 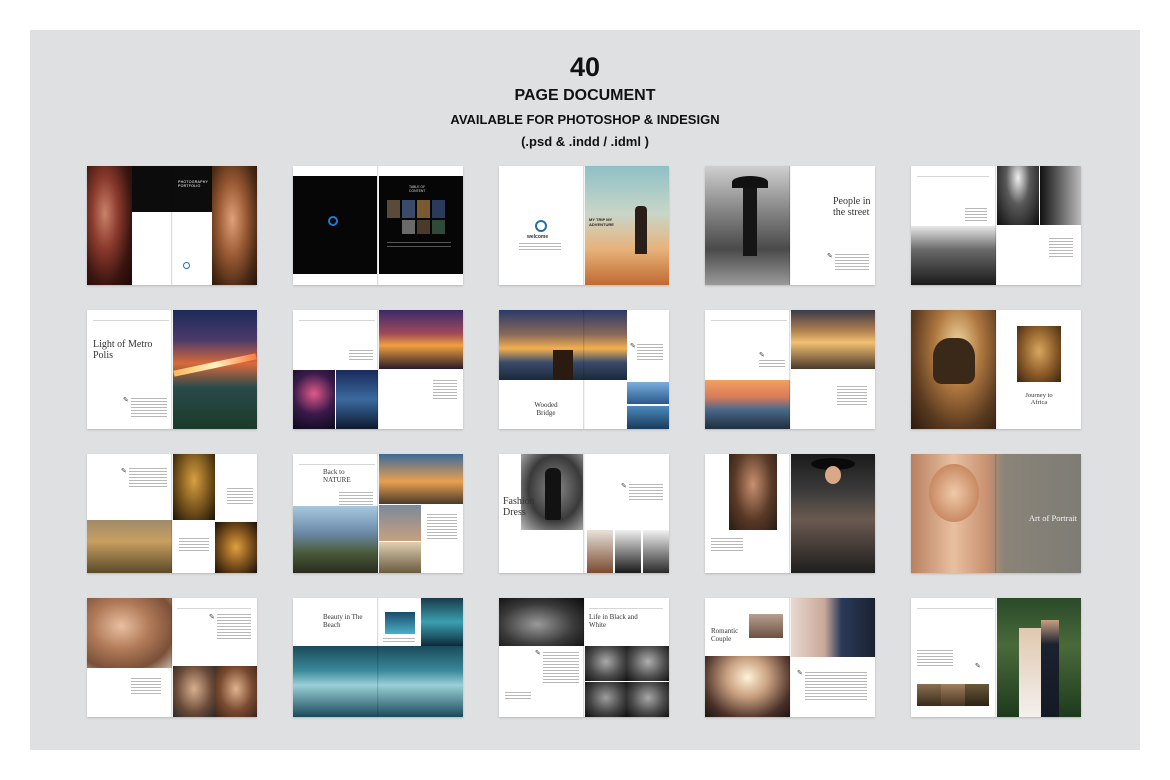 What do you see at coordinates (314, 399) in the screenshot?
I see `photo-ferris-wheel` at bounding box center [314, 399].